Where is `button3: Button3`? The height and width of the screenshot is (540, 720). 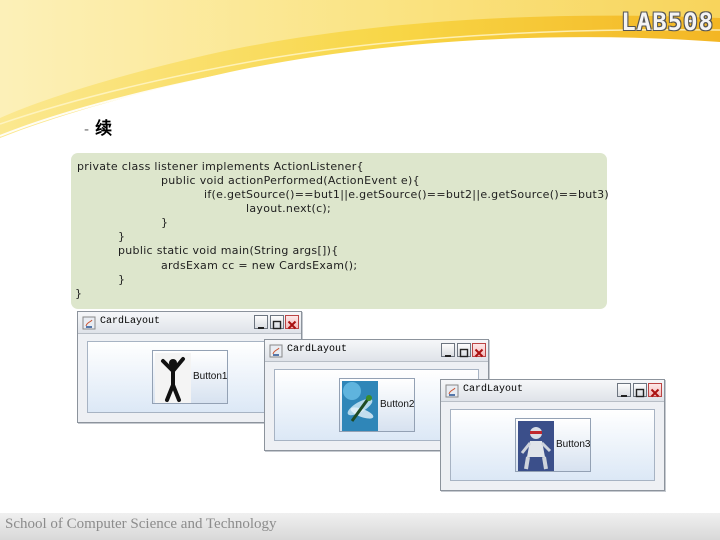
button3: Button3 is located at coordinates (553, 445).